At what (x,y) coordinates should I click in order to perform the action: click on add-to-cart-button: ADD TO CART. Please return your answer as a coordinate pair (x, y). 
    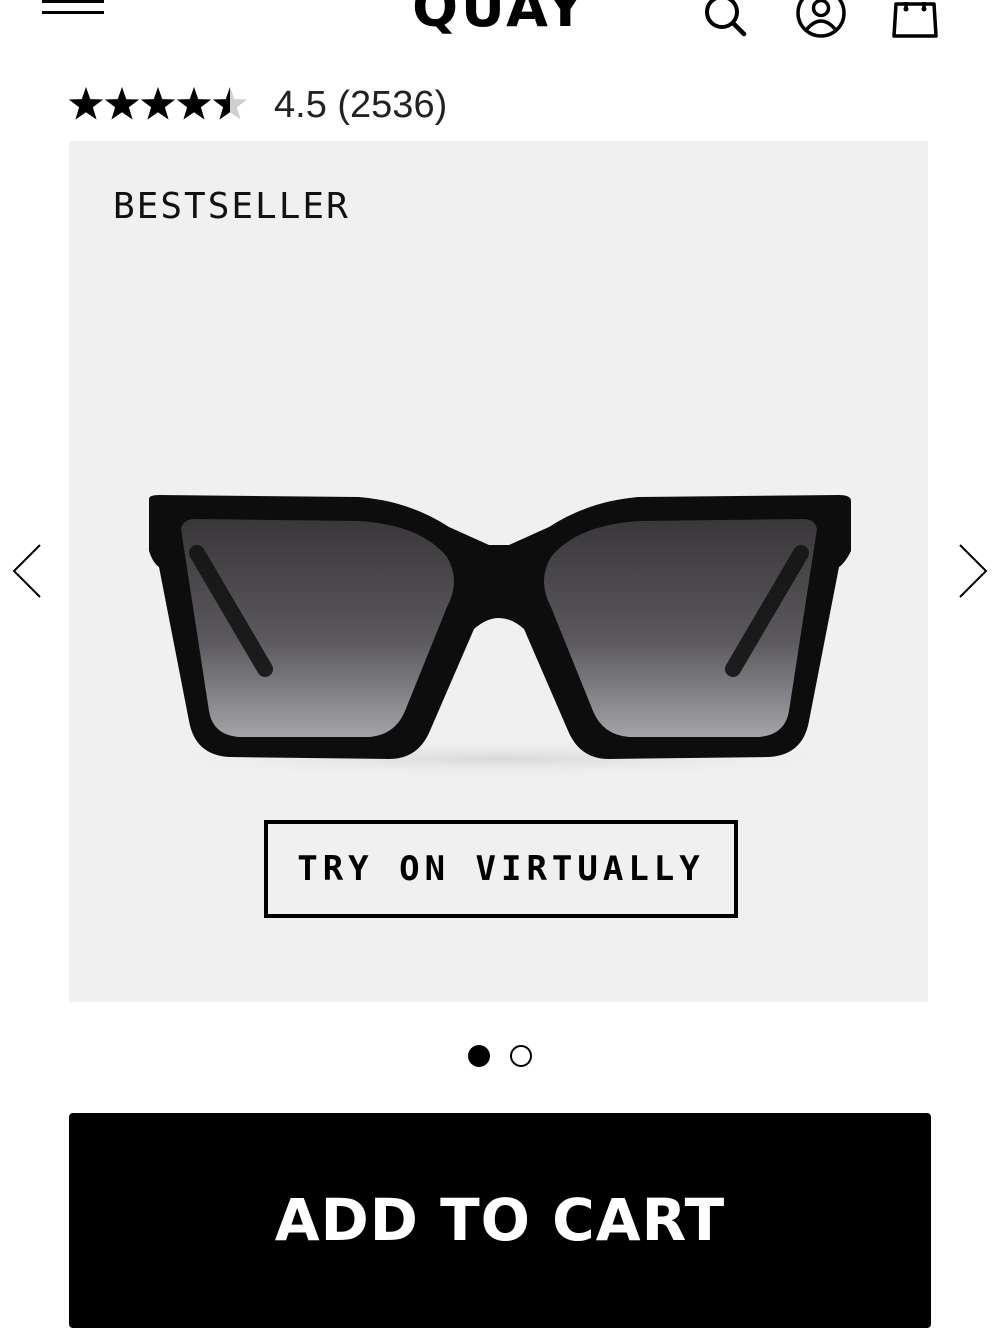
    Looking at the image, I should click on (500, 1220).